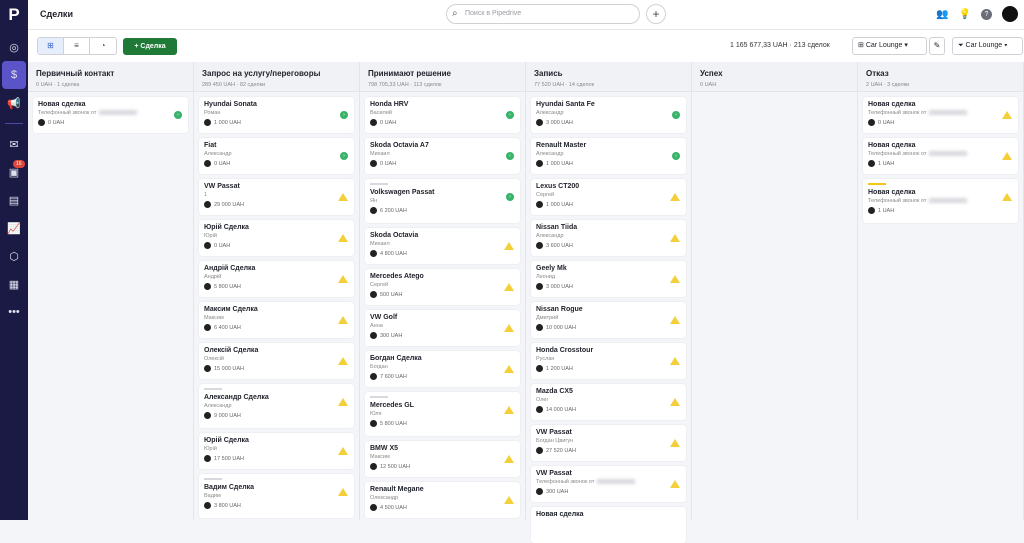 The height and width of the screenshot is (543, 1024). I want to click on deal-value: 17 500 UAH, so click(229, 458).